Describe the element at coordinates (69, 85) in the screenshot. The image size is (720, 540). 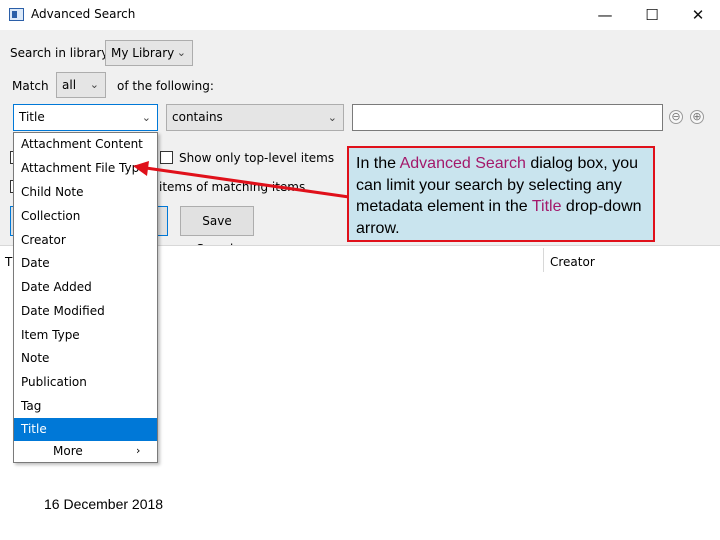
I see `match-select-value: all` at that location.